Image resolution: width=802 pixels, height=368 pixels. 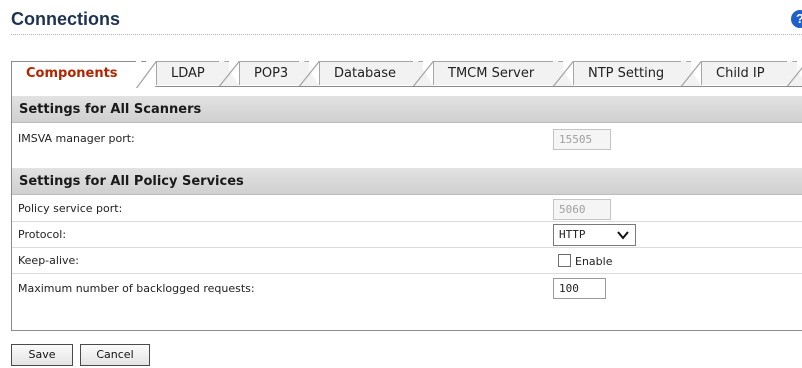 What do you see at coordinates (623, 235) in the screenshot?
I see `chevron-down-icon` at bounding box center [623, 235].